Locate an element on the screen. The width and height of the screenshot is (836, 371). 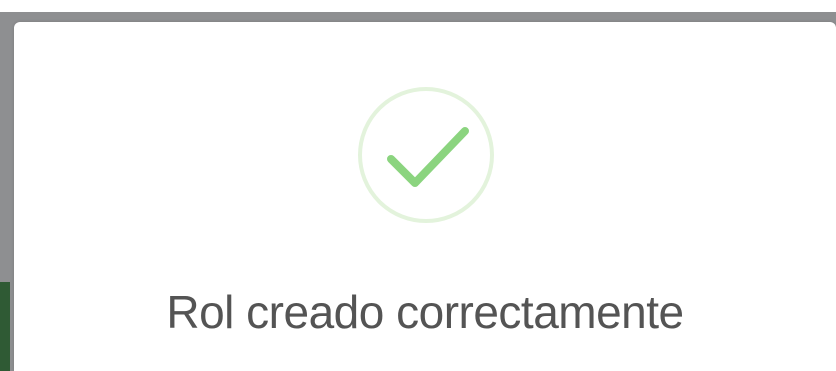
background-accent-bar is located at coordinates (5, 326).